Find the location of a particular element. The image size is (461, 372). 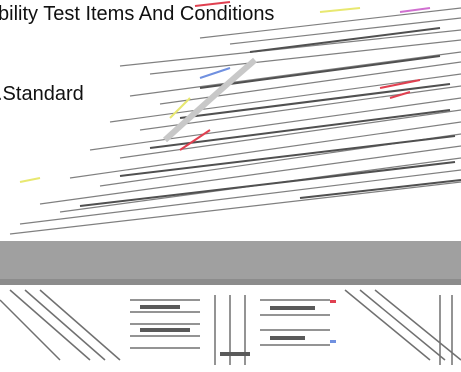

section-heading: .Standard is located at coordinates (42, 94).